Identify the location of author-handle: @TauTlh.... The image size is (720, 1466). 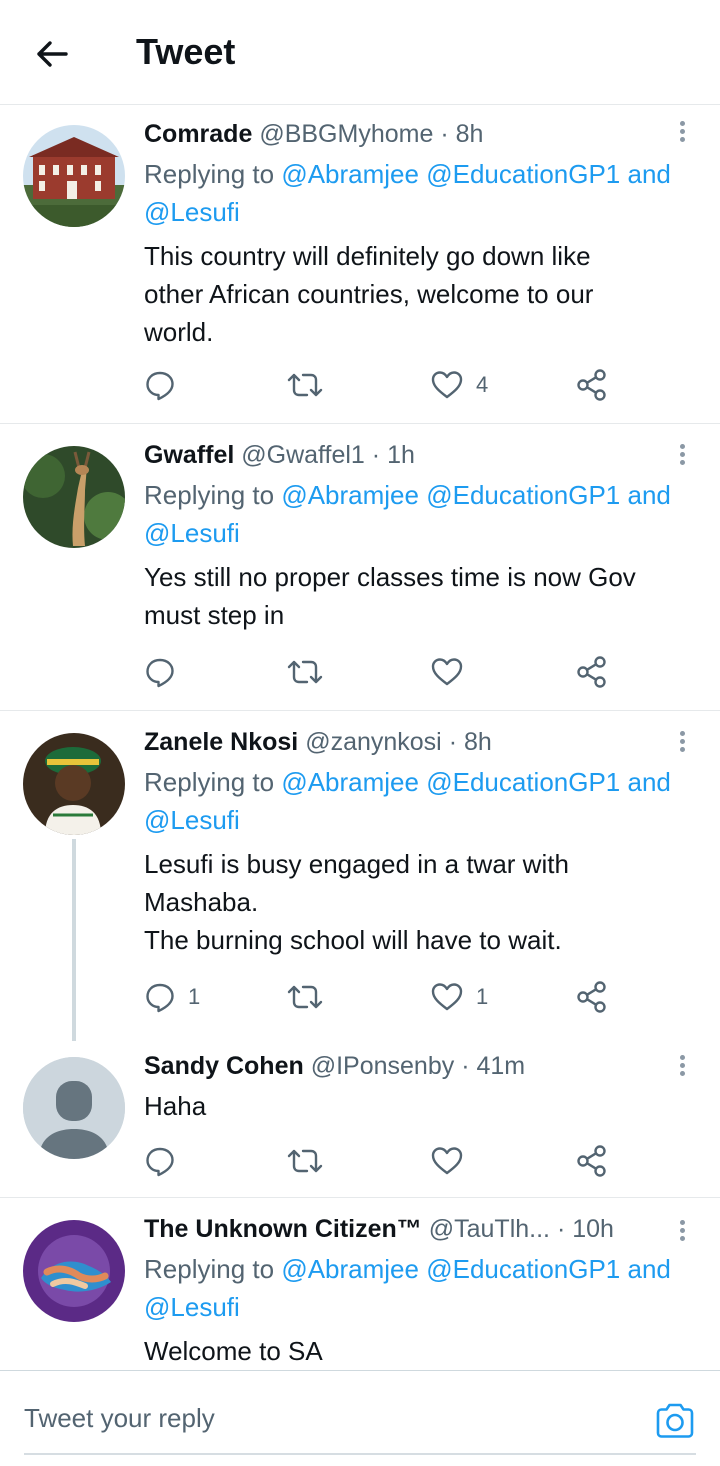
(489, 1229).